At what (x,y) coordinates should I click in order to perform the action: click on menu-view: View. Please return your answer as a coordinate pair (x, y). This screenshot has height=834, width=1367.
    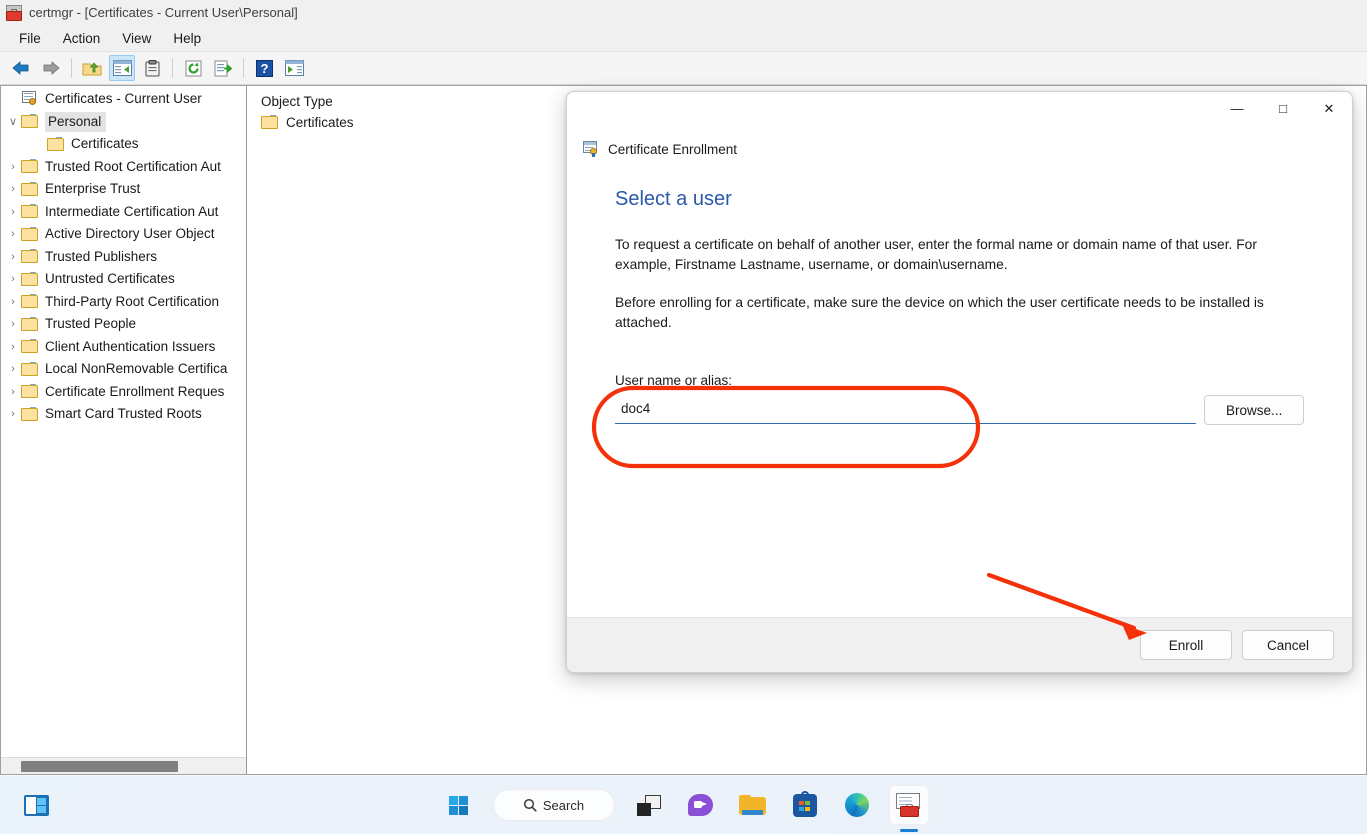
    Looking at the image, I should click on (136, 38).